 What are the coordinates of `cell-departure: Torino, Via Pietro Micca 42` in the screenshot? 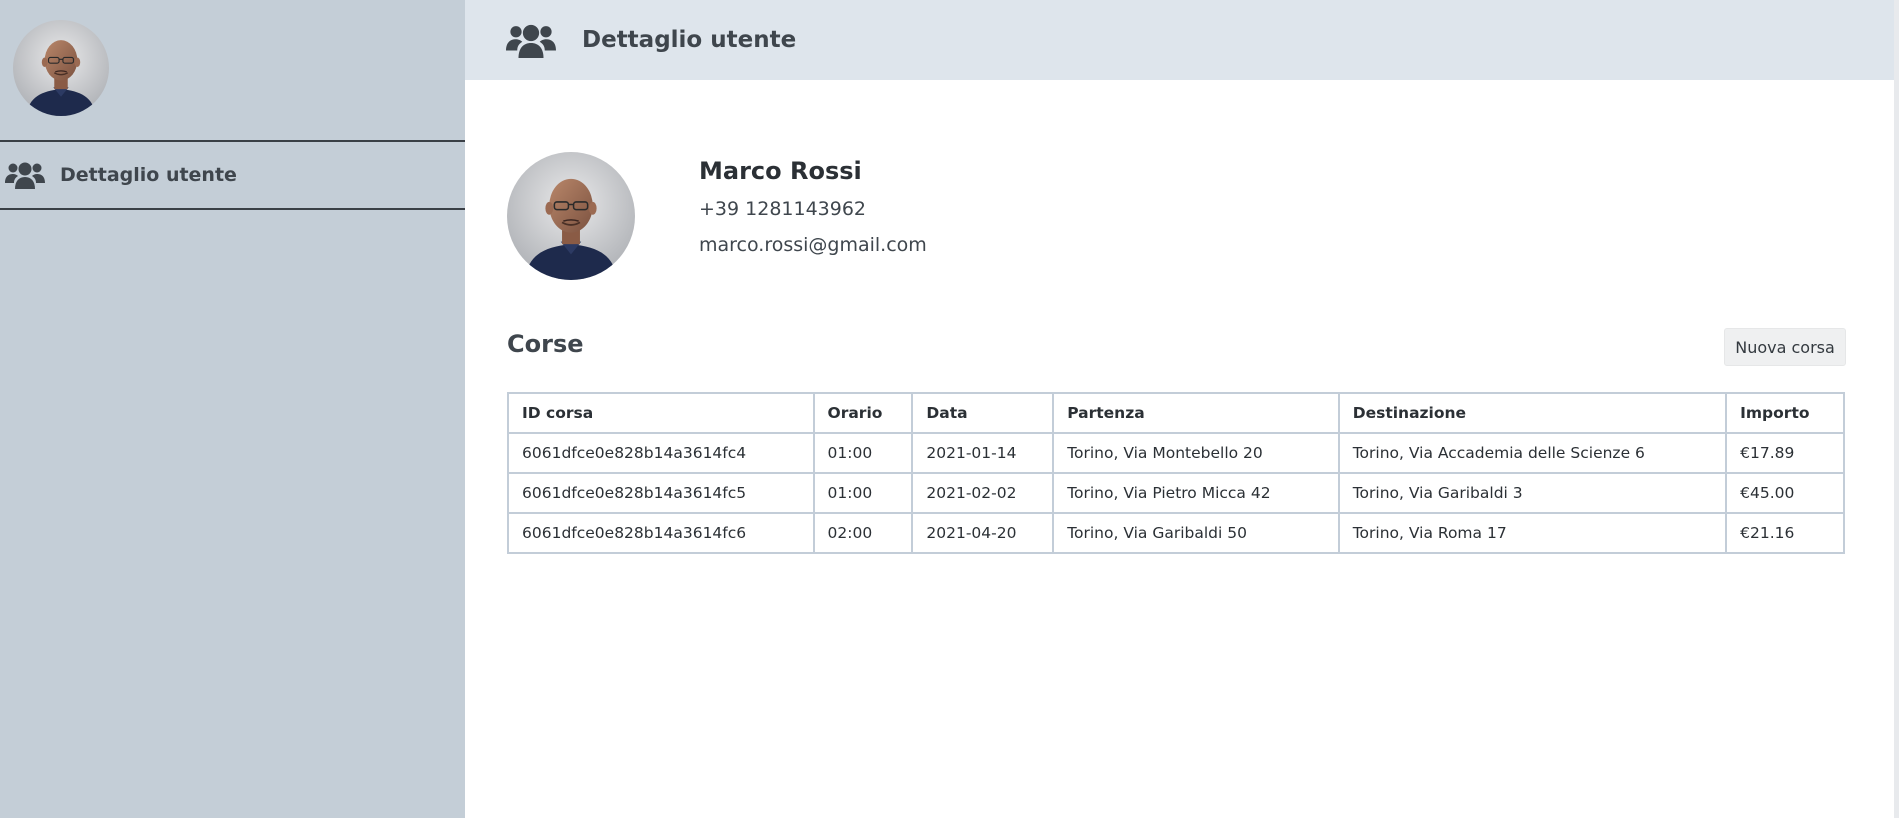 It's located at (1196, 493).